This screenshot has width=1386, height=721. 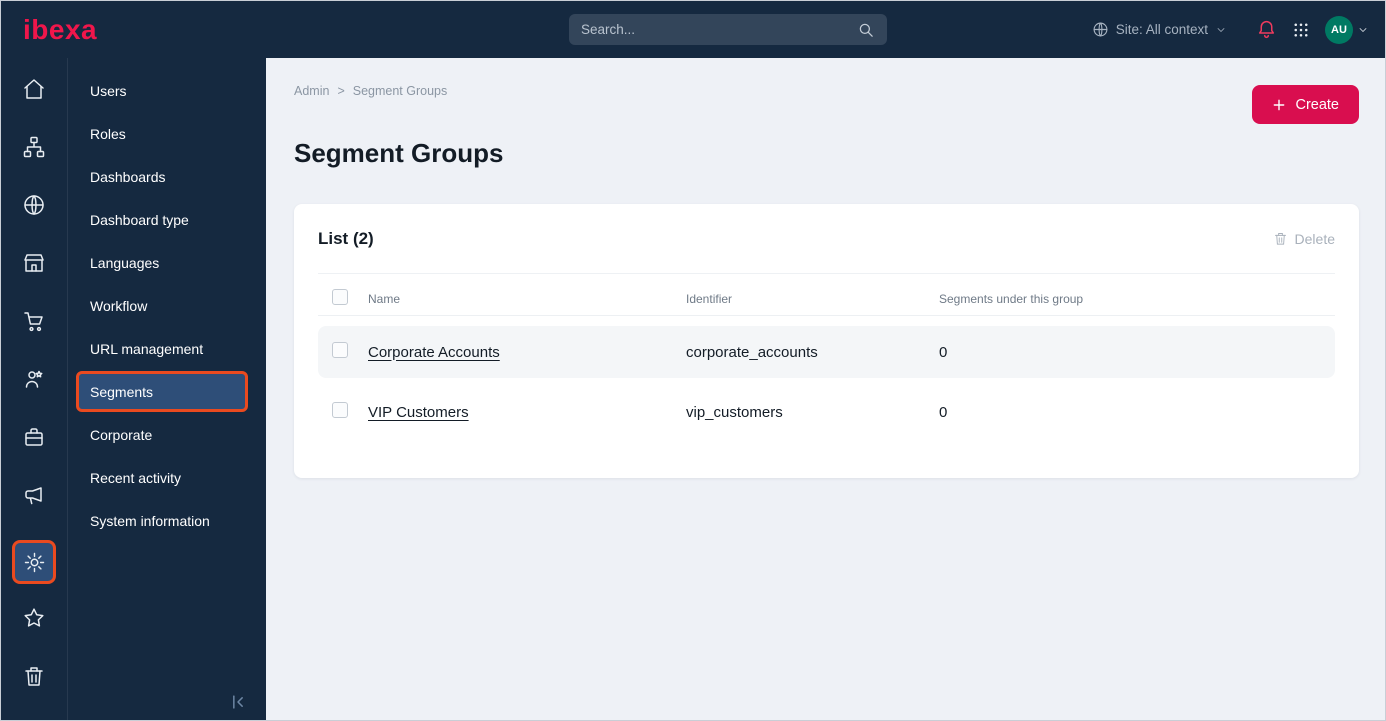 What do you see at coordinates (1339, 29) in the screenshot?
I see `avatar: AU` at bounding box center [1339, 29].